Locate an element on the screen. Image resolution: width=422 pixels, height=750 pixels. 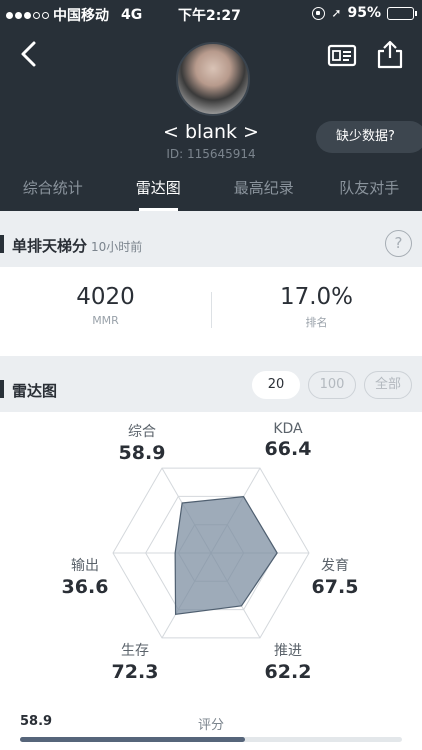
network-type: 4G is located at coordinates (132, 15).